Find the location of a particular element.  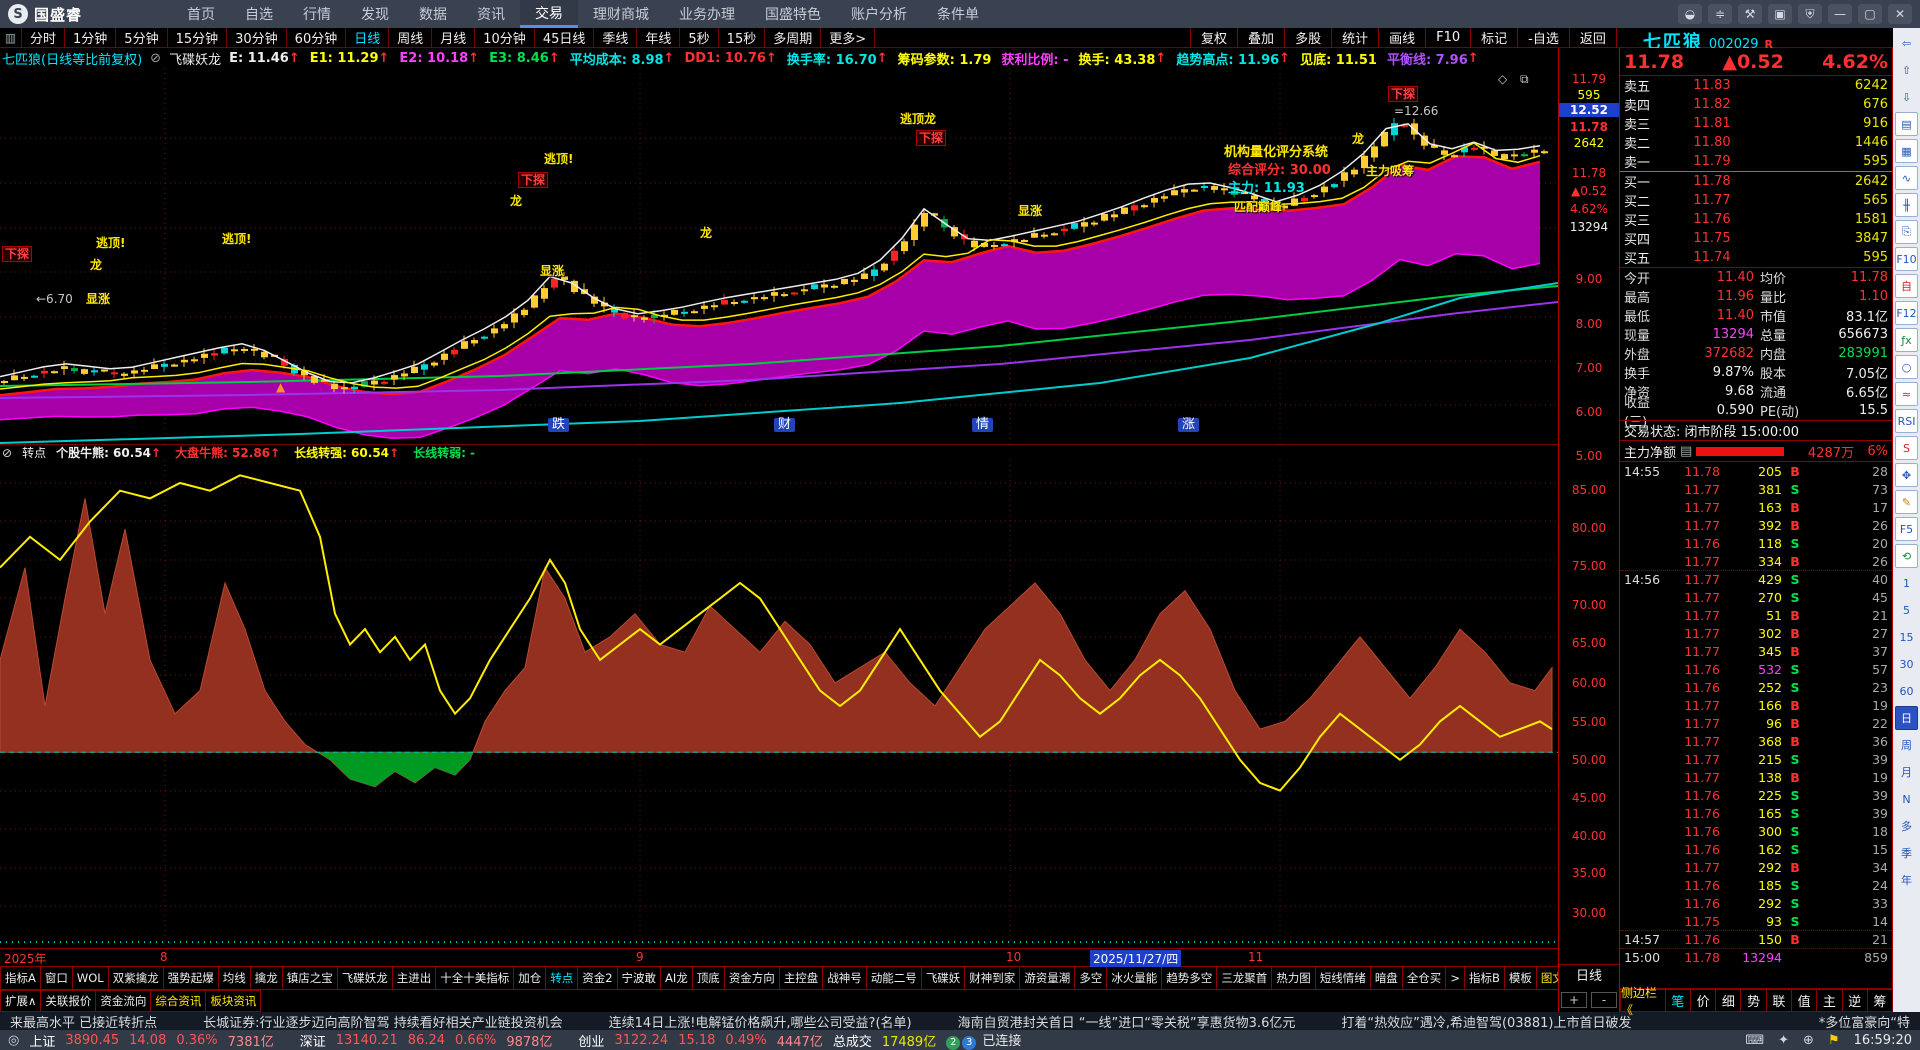

tool-icon: N is located at coordinates (1906, 799).